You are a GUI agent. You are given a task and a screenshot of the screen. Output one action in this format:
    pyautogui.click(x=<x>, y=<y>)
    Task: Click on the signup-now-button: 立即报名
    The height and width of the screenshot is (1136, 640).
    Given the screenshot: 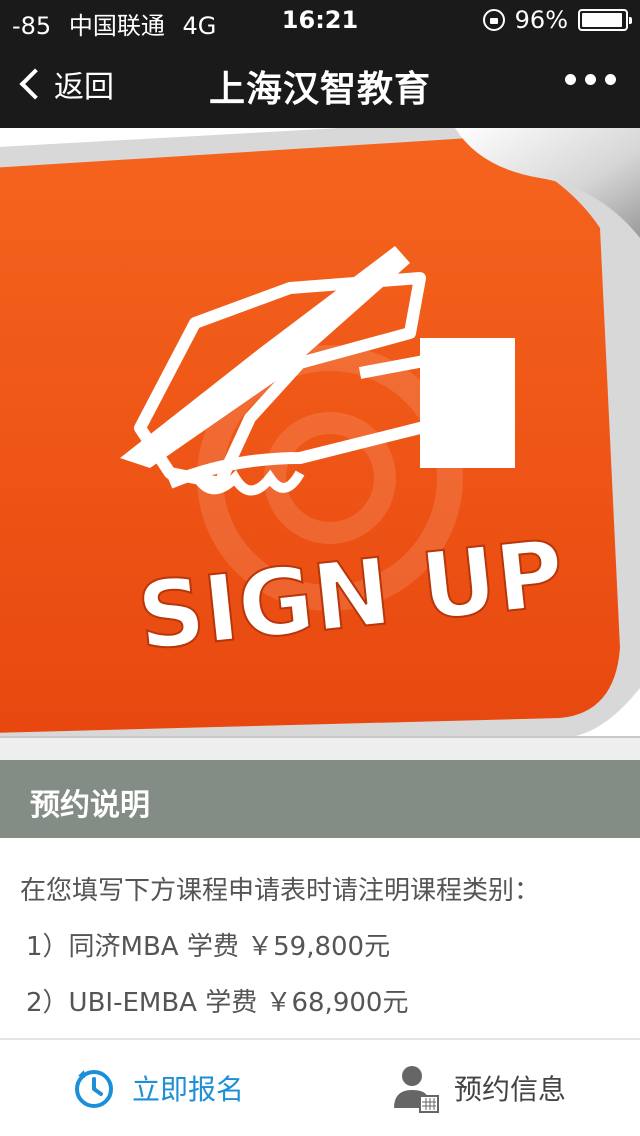 What is the action you would take?
    pyautogui.click(x=157, y=1088)
    